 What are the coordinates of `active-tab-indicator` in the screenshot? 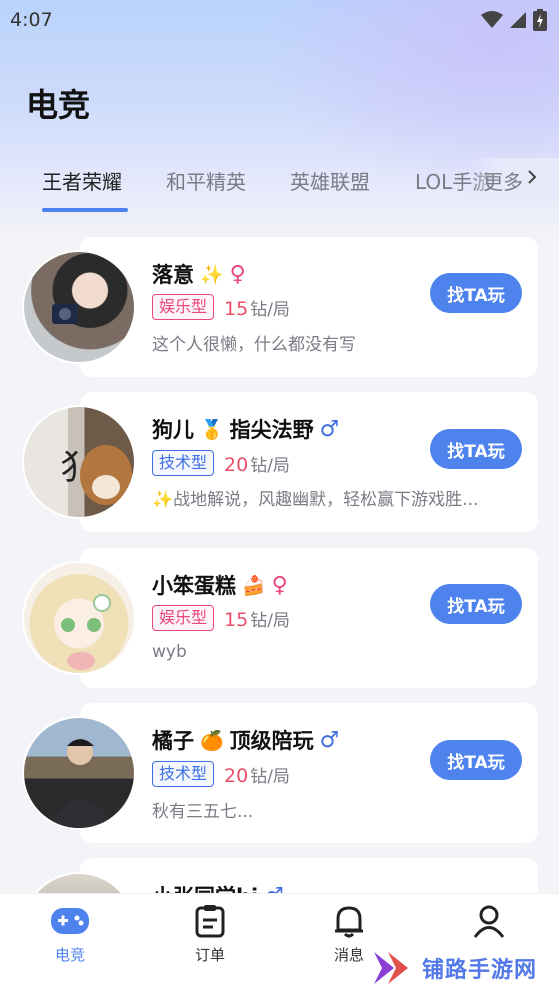 It's located at (85, 210).